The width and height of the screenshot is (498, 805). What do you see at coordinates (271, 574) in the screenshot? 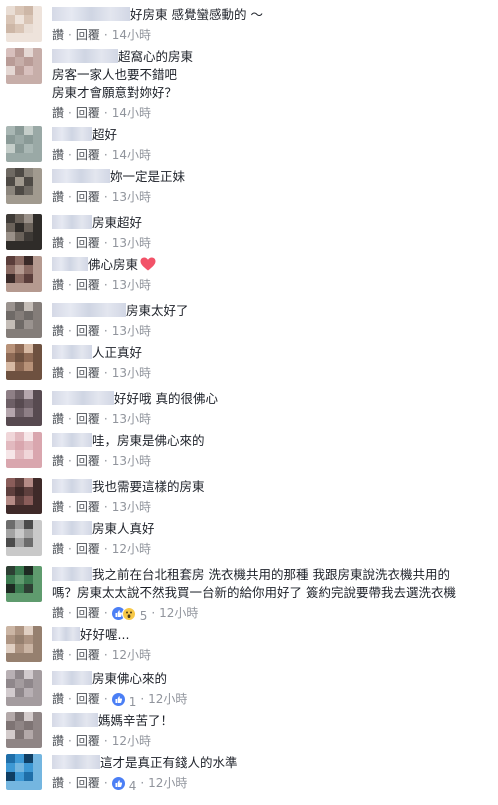
I see `comment-text-content: 我之前在台北租套房 洗衣機共用的那種 我跟房東說洗衣機共用的` at bounding box center [271, 574].